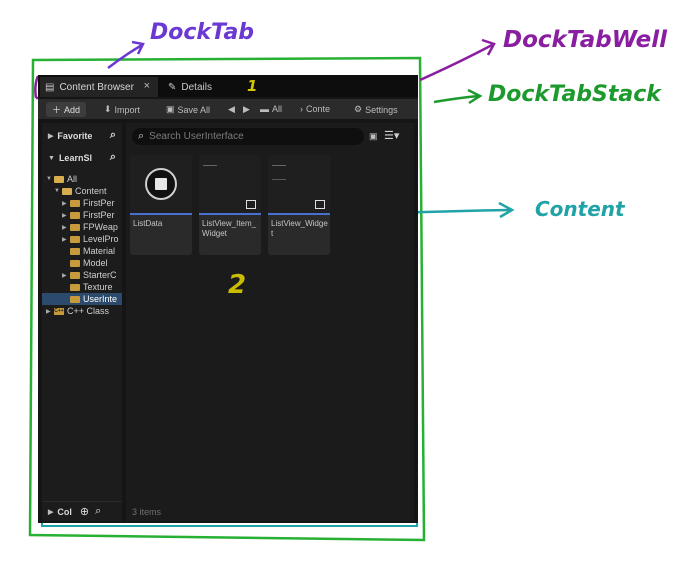  I want to click on tree-item-label: All, so click(72, 179).